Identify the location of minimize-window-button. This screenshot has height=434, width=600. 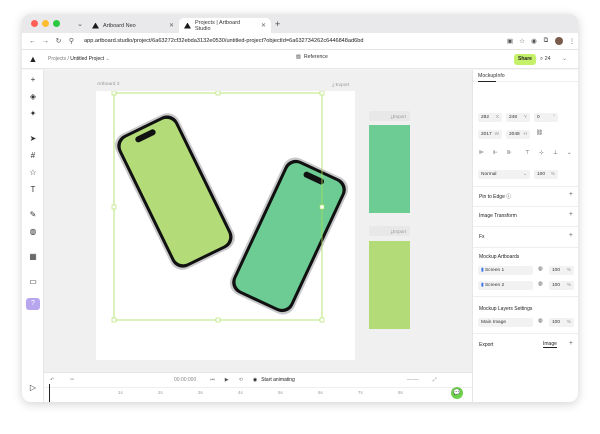
(45, 23).